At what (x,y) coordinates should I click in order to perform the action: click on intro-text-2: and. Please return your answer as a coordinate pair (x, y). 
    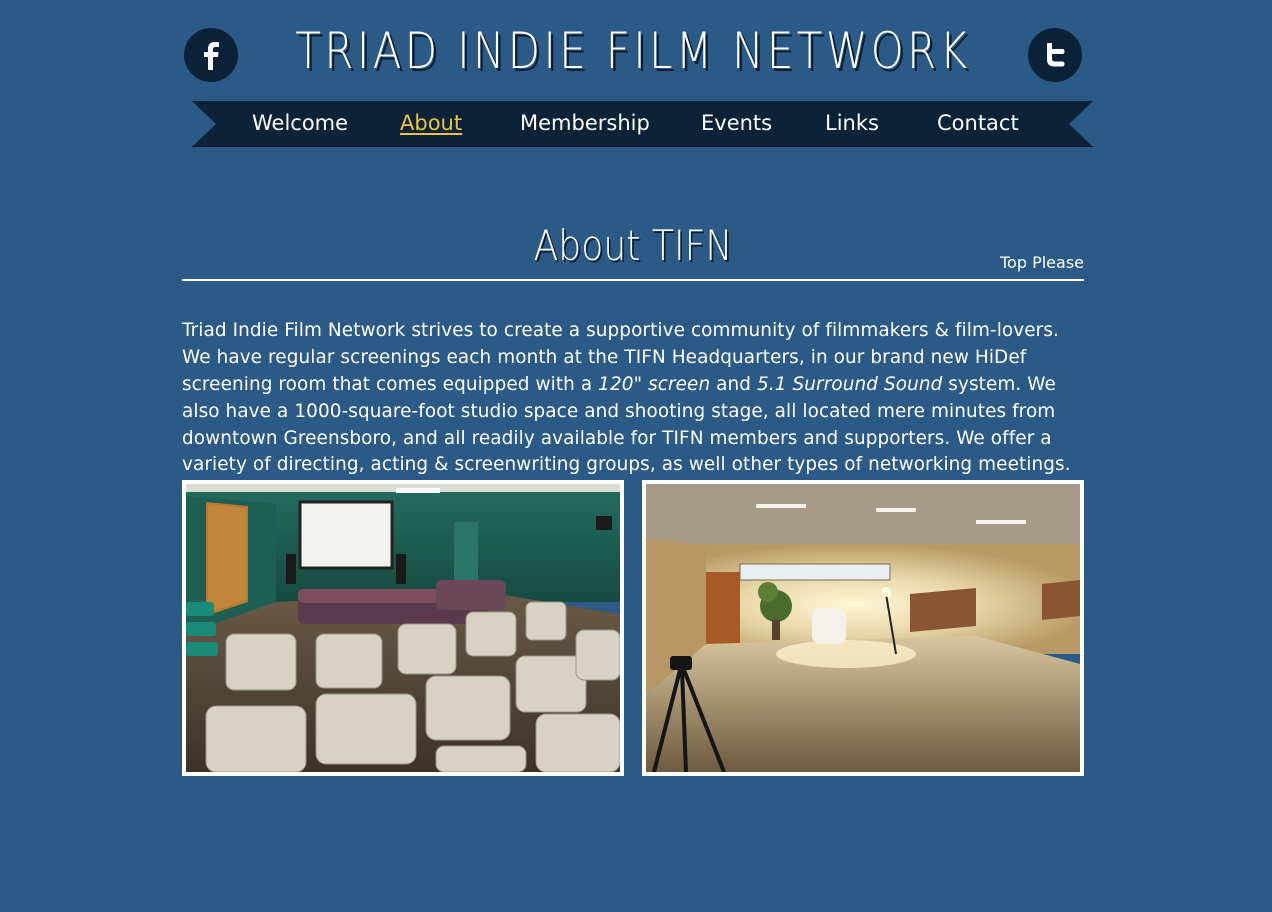
    Looking at the image, I should click on (734, 384).